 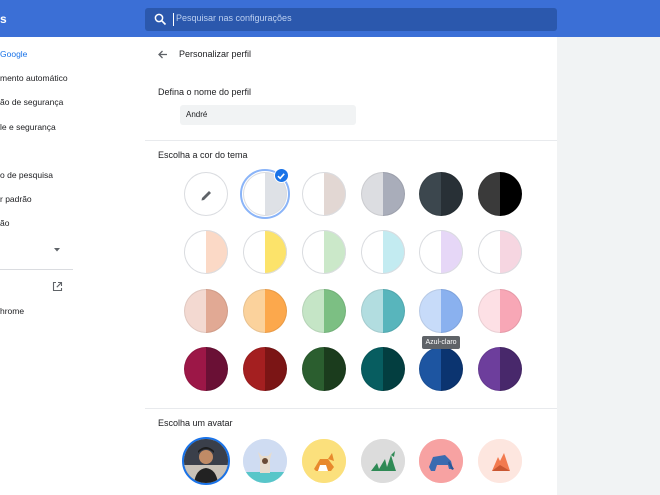 I want to click on theme-swatch-custom-color, so click(x=206, y=194).